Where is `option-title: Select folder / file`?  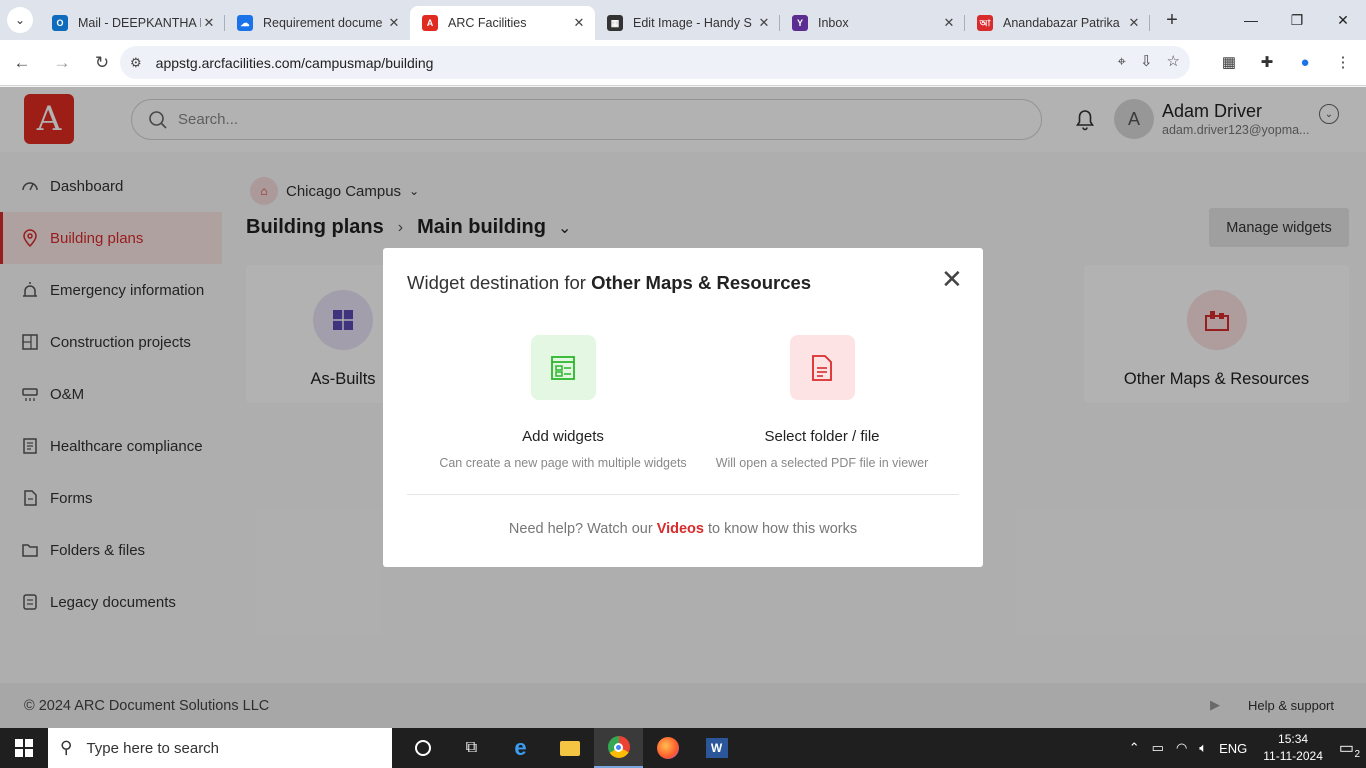 option-title: Select folder / file is located at coordinates (822, 436).